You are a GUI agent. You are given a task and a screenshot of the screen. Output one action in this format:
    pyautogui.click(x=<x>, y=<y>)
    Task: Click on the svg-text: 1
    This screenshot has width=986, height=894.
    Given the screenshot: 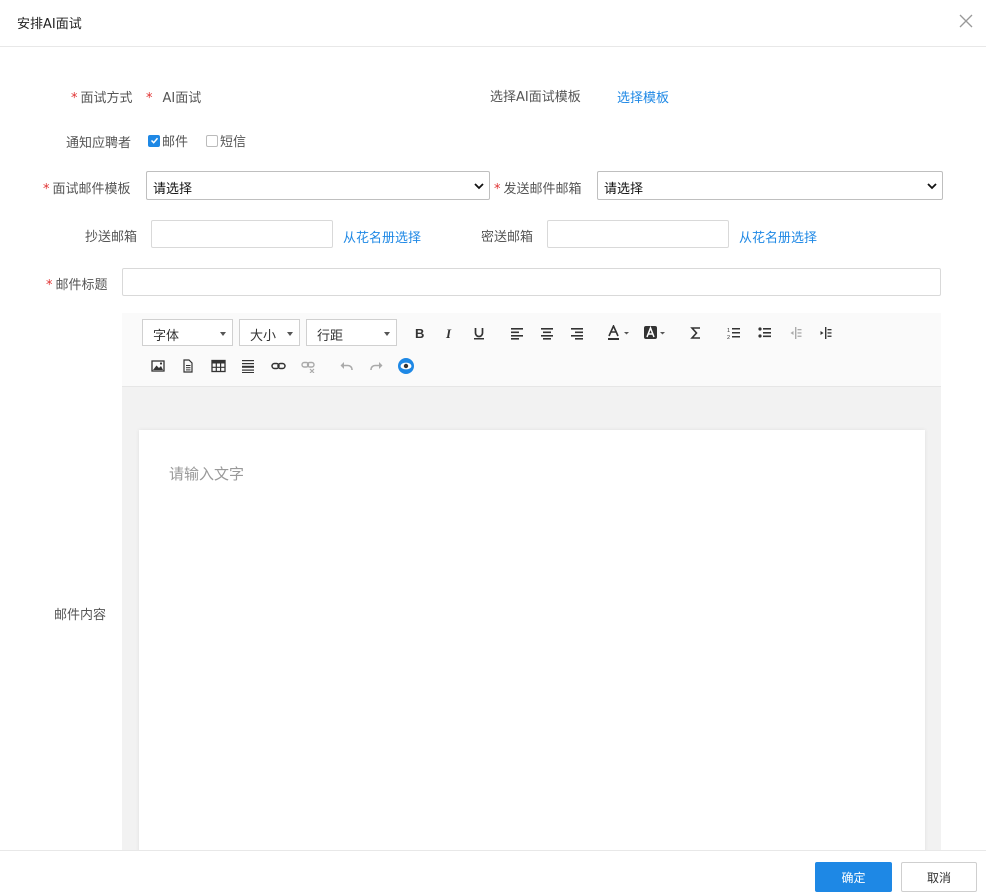 What is the action you would take?
    pyautogui.click(x=728, y=331)
    